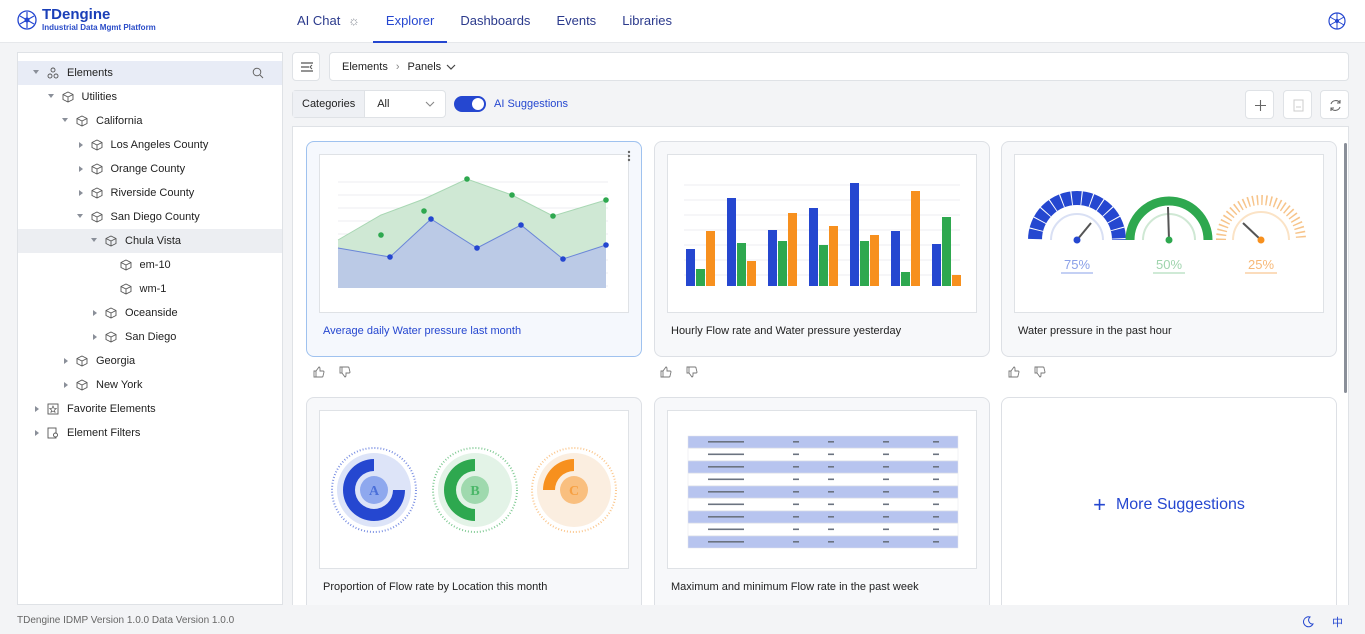 The image size is (1365, 634). Describe the element at coordinates (150, 169) in the screenshot. I see `tree-item: Orange County` at that location.